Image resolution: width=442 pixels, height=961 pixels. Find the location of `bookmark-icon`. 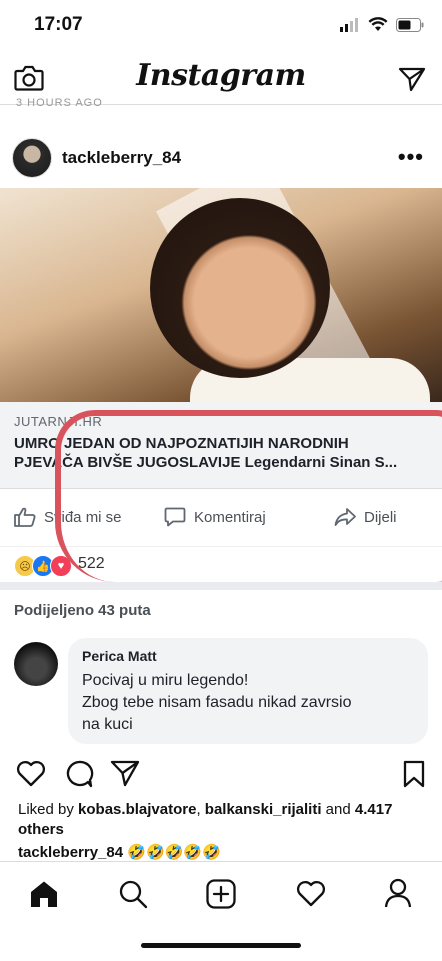

bookmark-icon is located at coordinates (414, 774).